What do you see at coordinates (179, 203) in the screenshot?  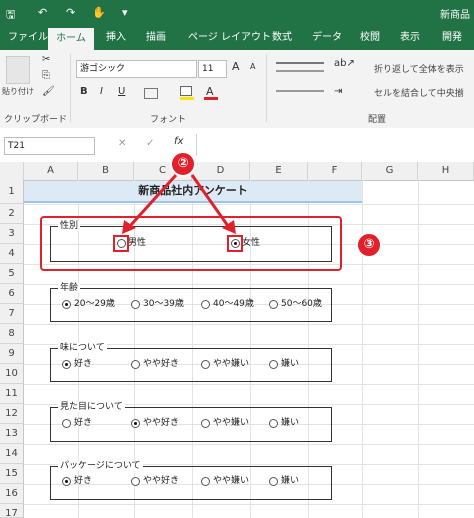 I see `annotation-arrows` at bounding box center [179, 203].